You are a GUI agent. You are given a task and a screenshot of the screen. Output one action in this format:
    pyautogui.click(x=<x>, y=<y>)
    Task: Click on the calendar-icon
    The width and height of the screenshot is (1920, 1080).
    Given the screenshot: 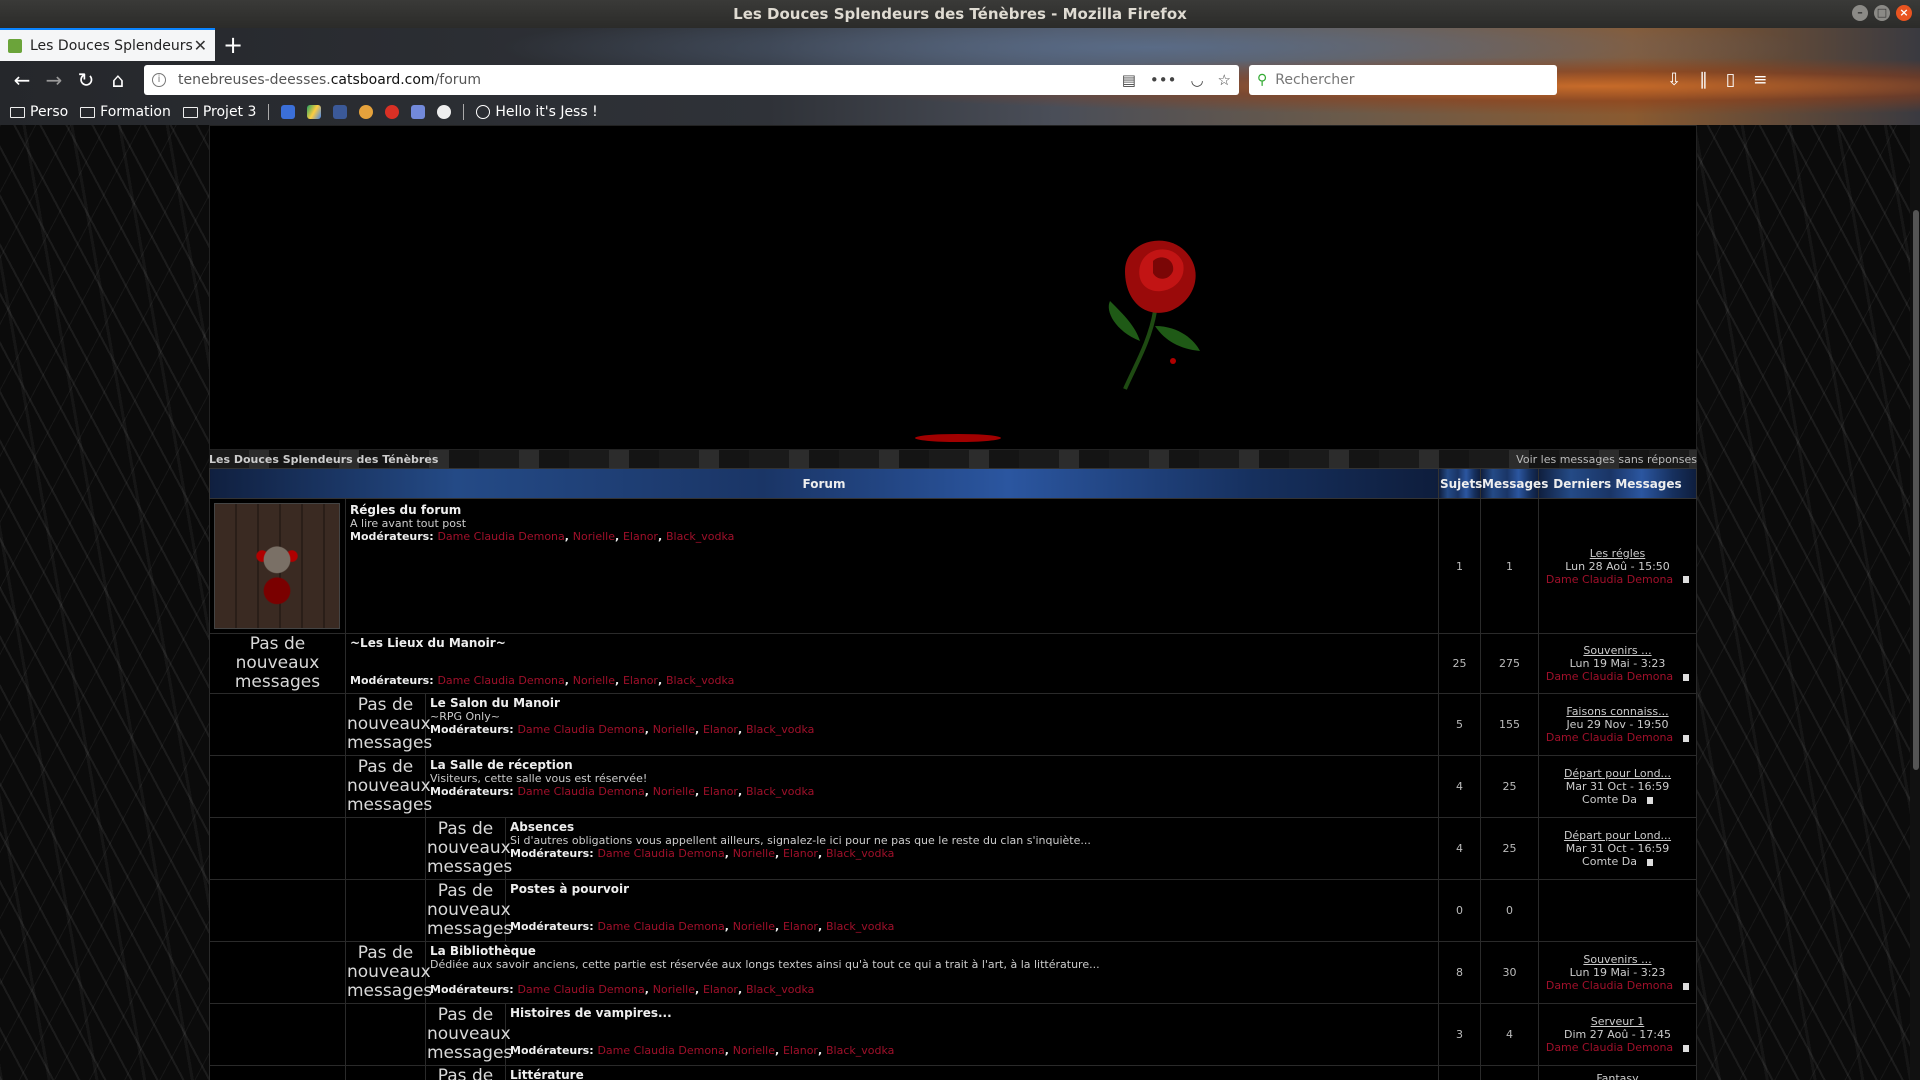 What is the action you would take?
    pyautogui.click(x=288, y=112)
    